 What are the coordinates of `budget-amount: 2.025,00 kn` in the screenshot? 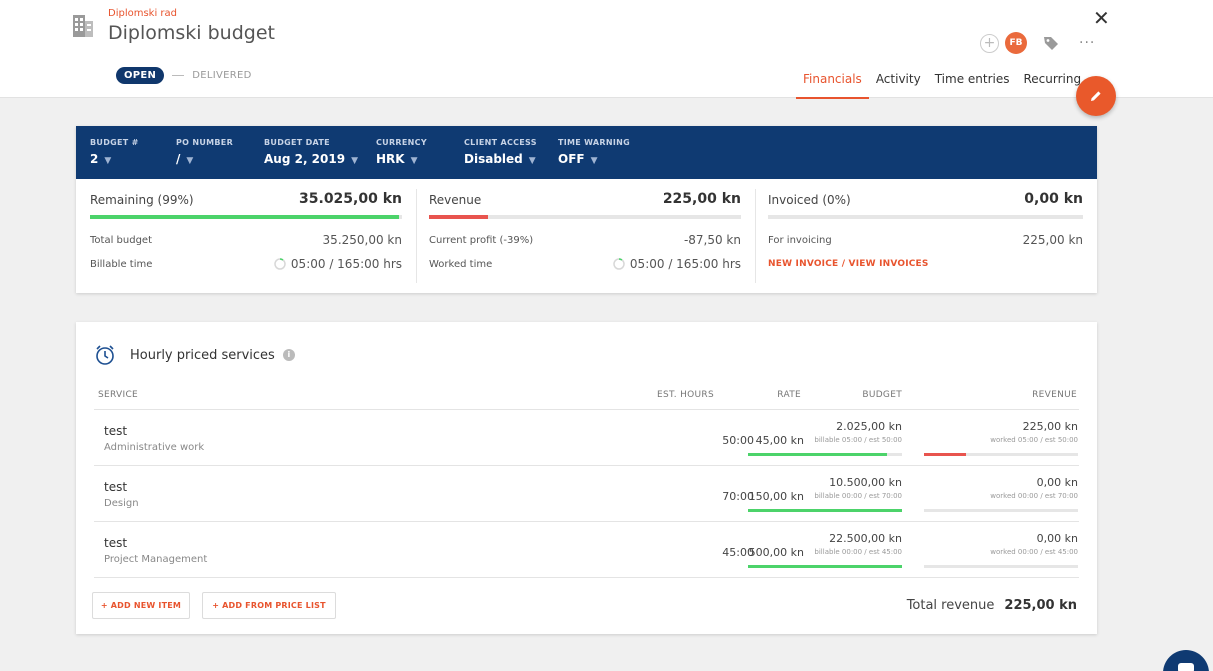 It's located at (869, 426).